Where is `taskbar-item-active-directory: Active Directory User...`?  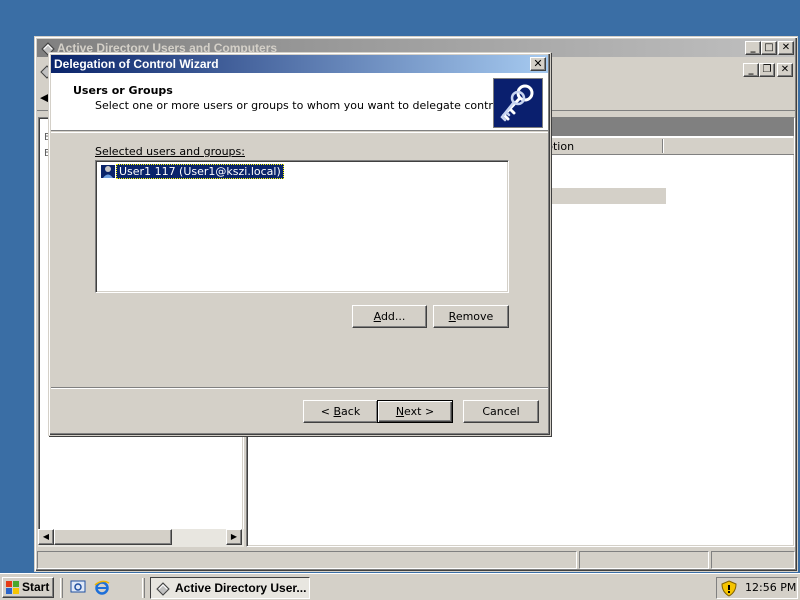 taskbar-item-active-directory: Active Directory User... is located at coordinates (230, 588).